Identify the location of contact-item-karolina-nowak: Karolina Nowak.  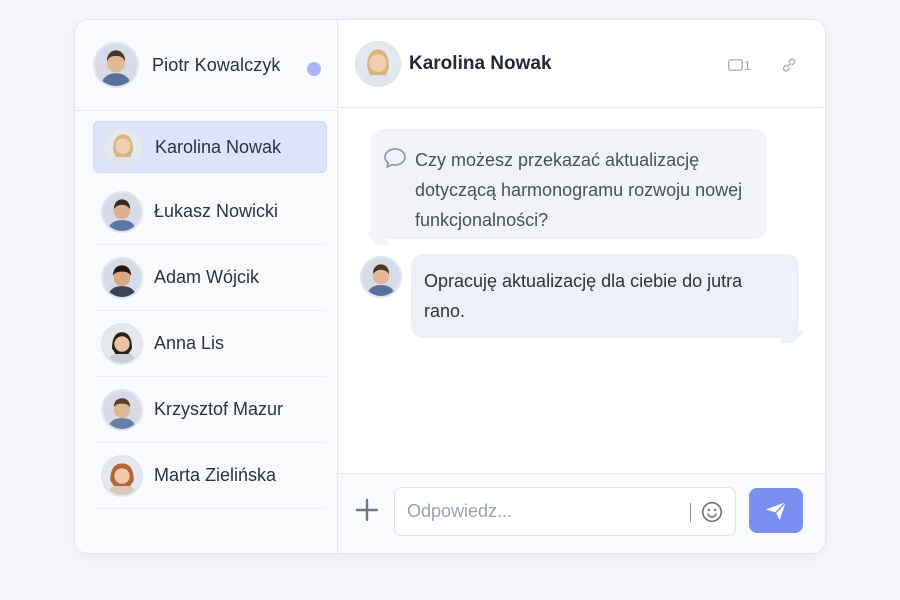
(210, 147).